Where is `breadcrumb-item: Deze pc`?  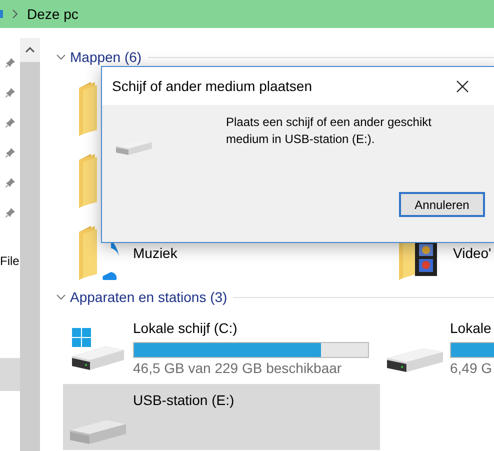 breadcrumb-item: Deze pc is located at coordinates (52, 14).